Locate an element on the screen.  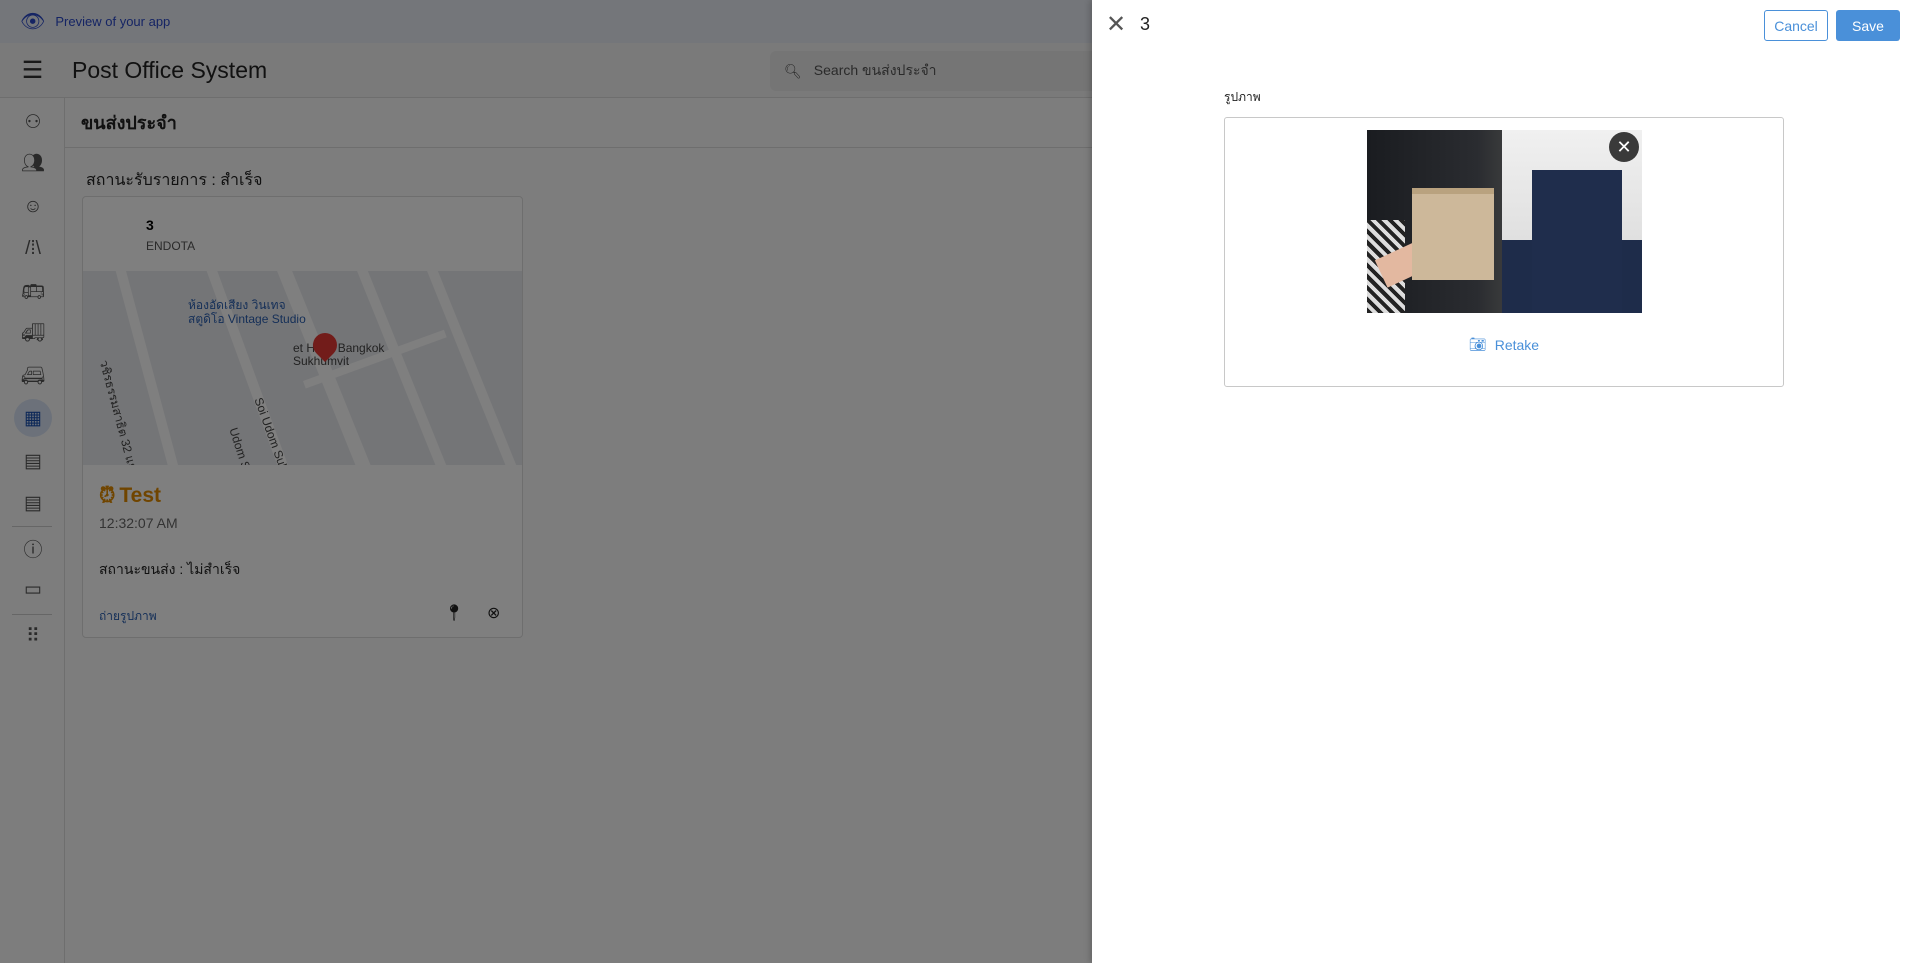
retake-label: Retake is located at coordinates (1517, 344).